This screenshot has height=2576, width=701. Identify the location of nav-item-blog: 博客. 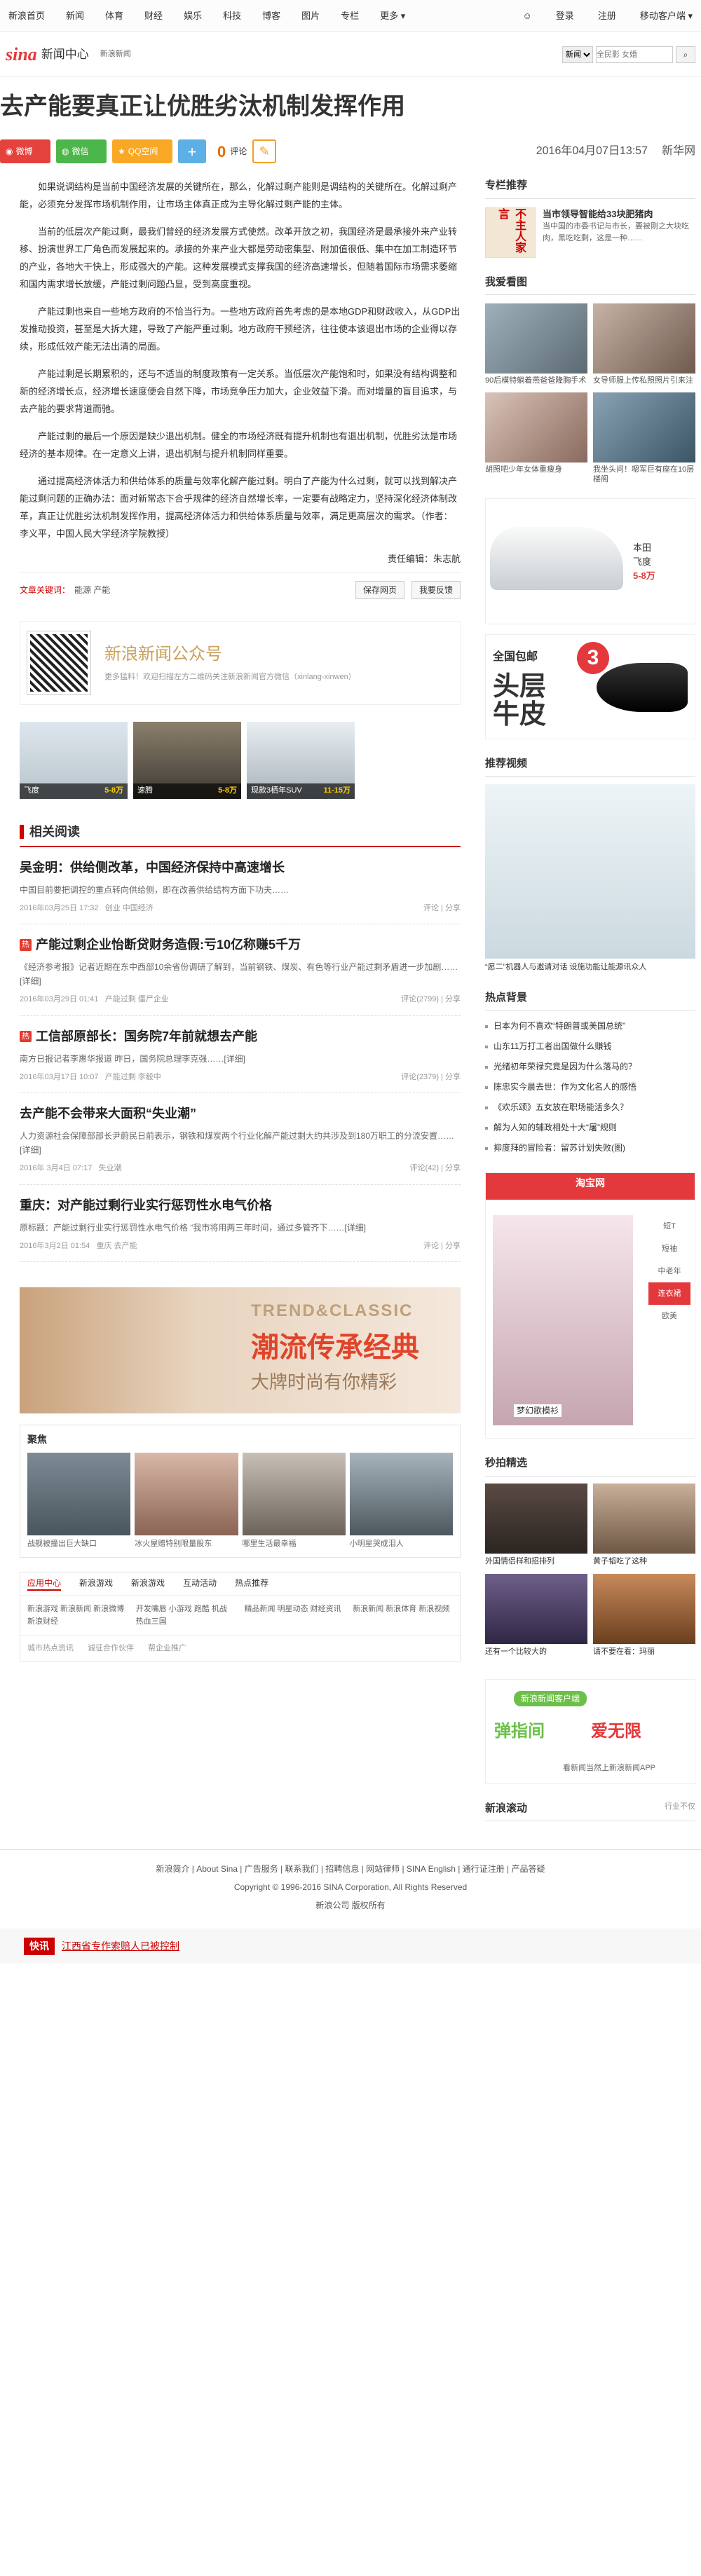
(271, 16).